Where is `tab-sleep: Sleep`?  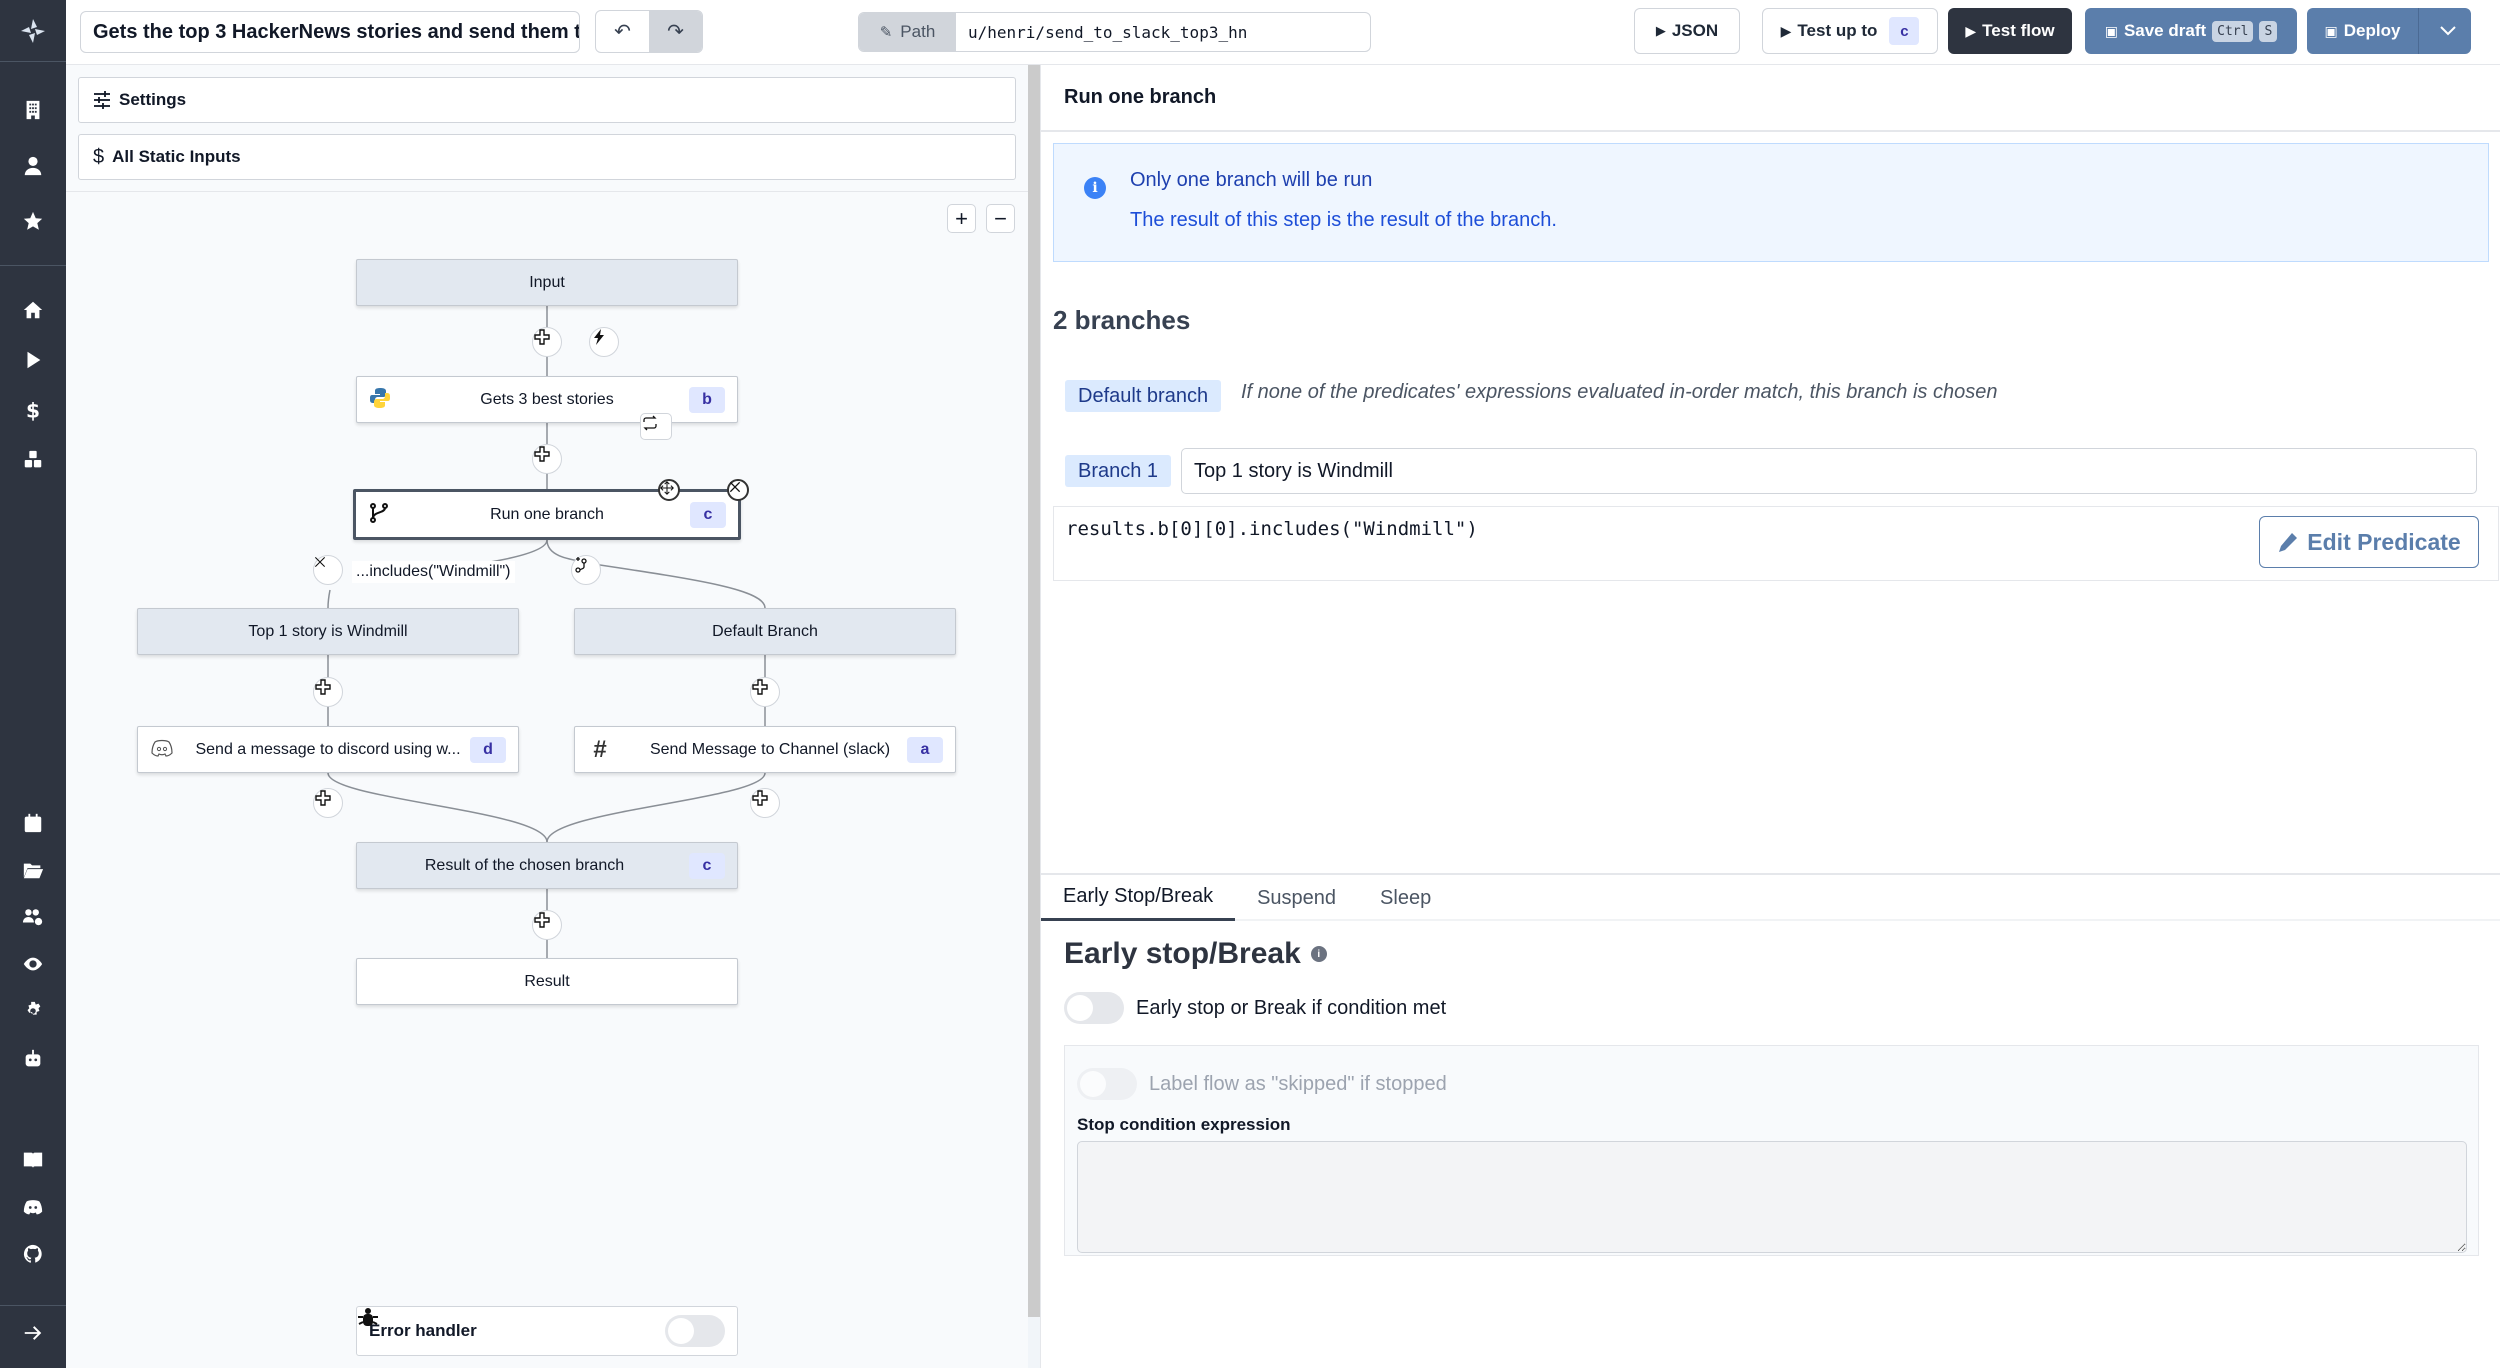 tab-sleep: Sleep is located at coordinates (1405, 898).